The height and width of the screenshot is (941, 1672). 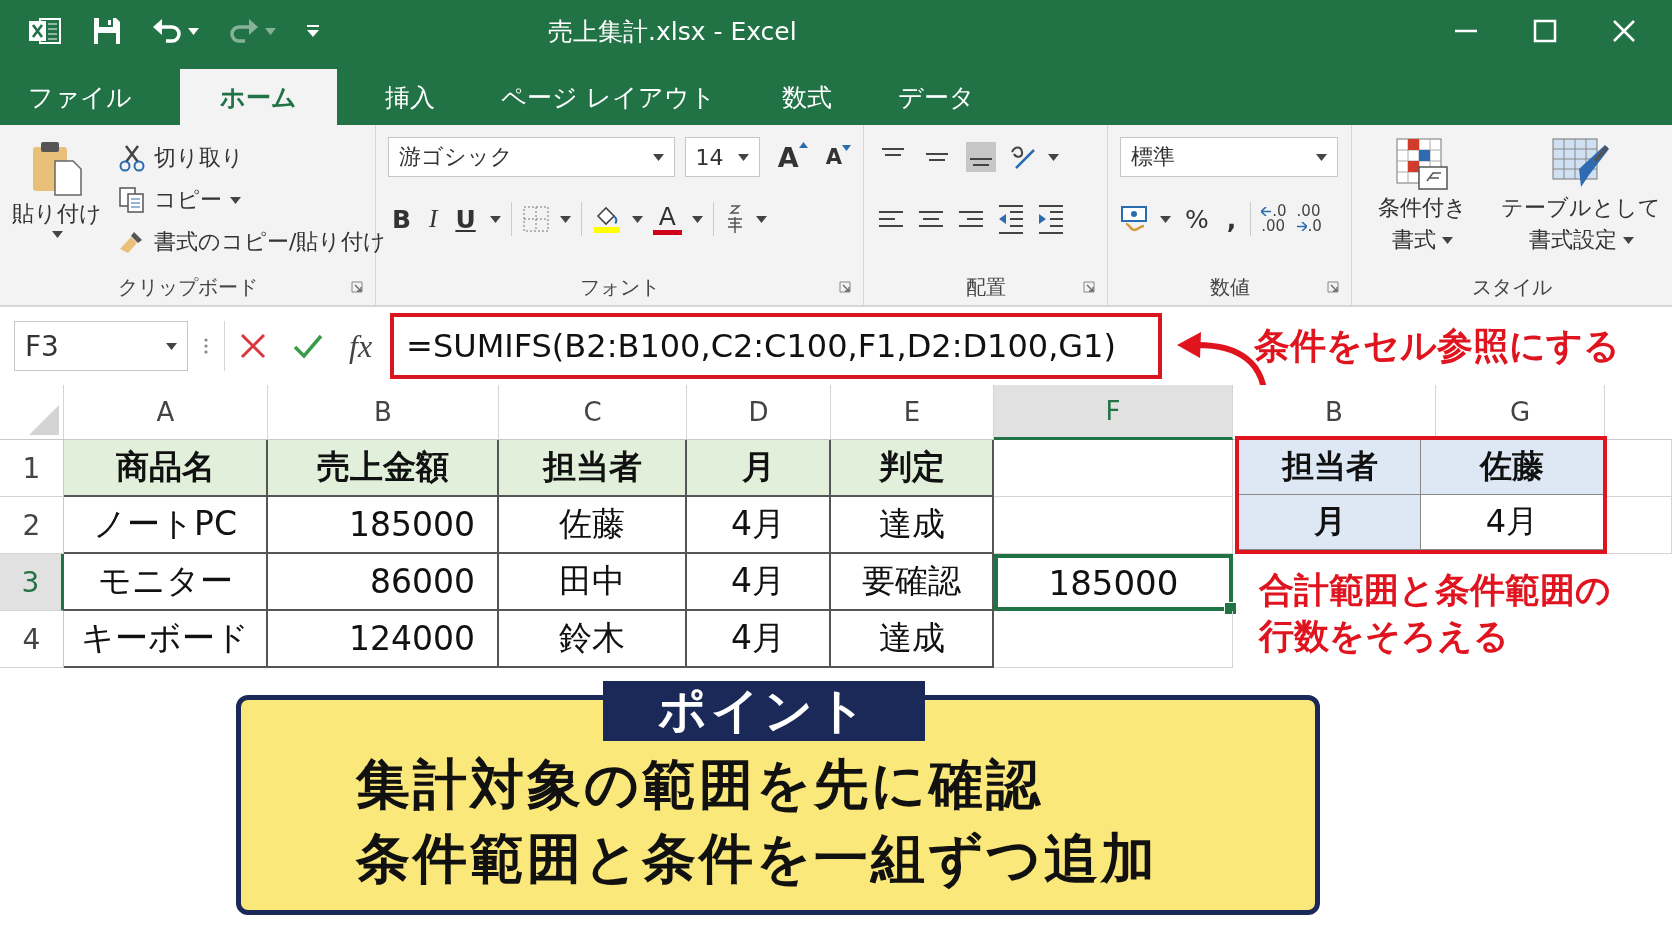 I want to click on group-label: 数値, so click(x=1229, y=287).